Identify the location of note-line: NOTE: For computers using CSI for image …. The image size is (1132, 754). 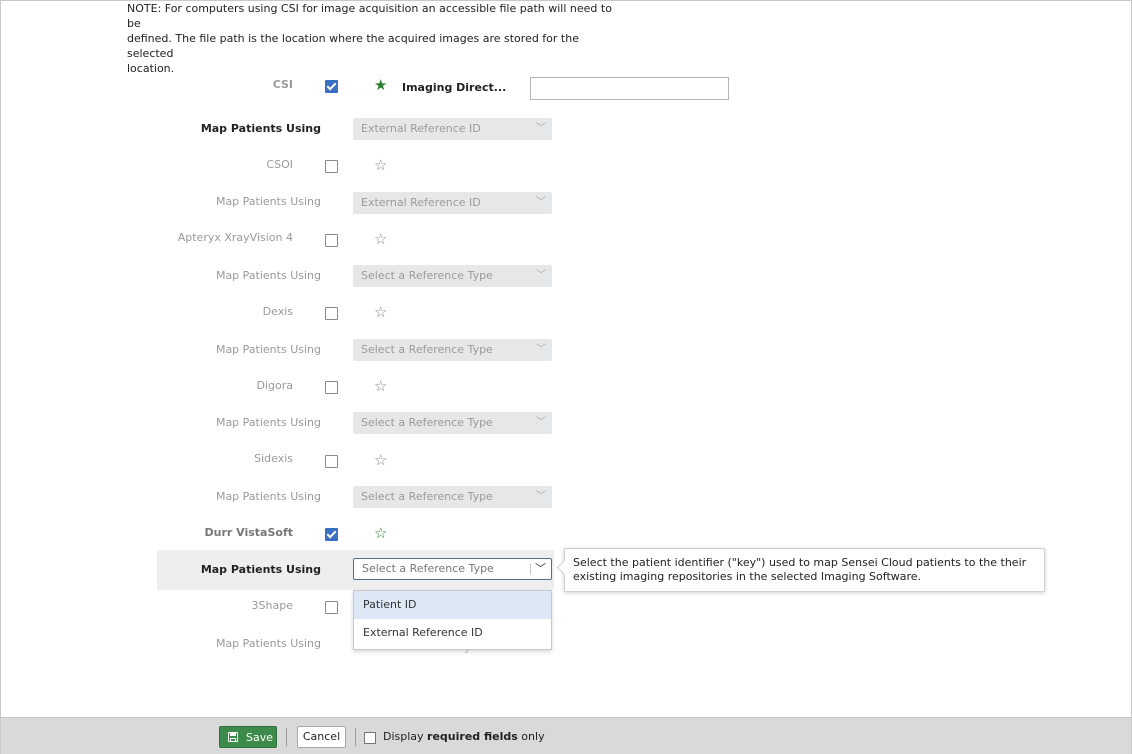
(369, 16).